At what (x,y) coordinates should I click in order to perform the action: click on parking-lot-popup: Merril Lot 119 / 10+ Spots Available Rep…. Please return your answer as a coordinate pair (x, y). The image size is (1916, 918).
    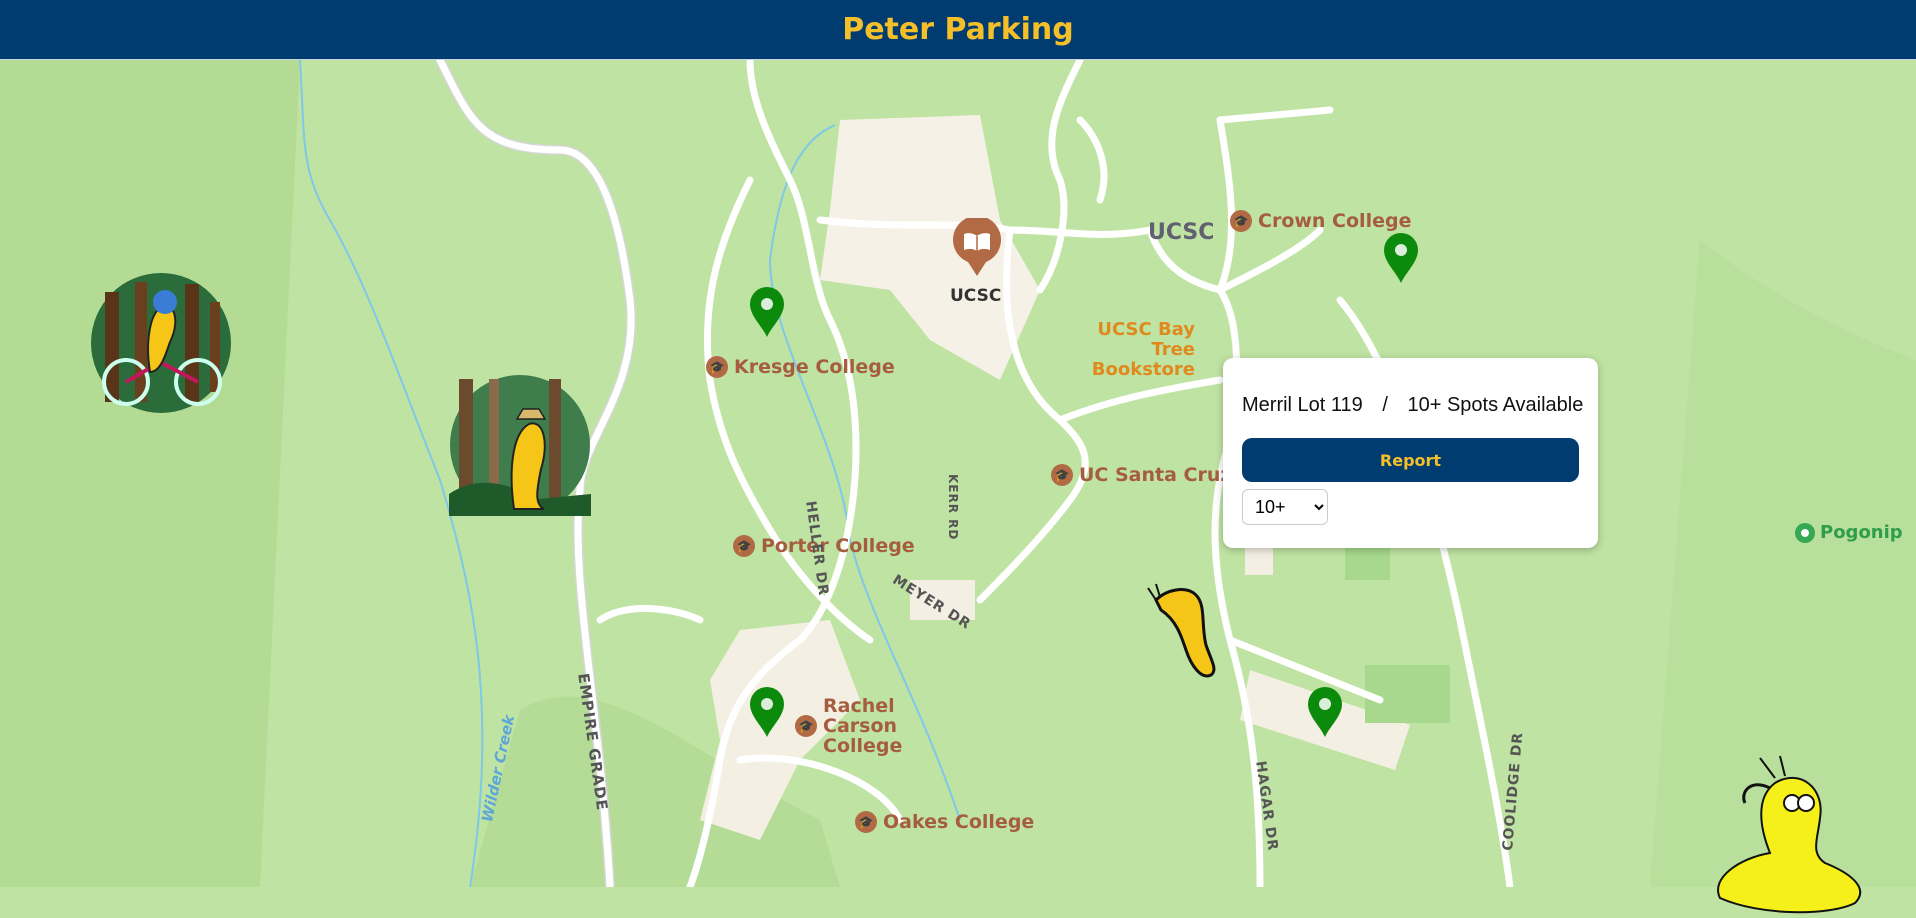
    Looking at the image, I should click on (1410, 453).